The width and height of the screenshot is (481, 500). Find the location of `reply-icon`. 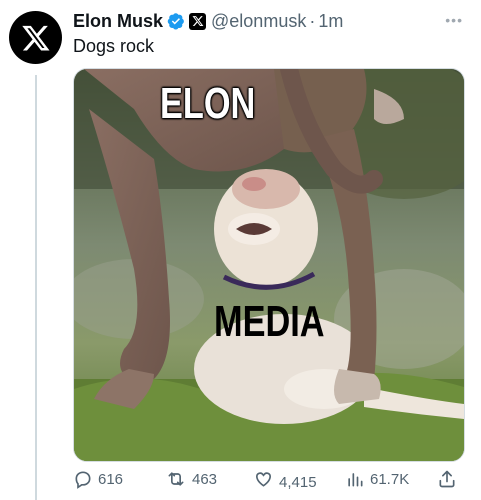

reply-icon is located at coordinates (83, 480).